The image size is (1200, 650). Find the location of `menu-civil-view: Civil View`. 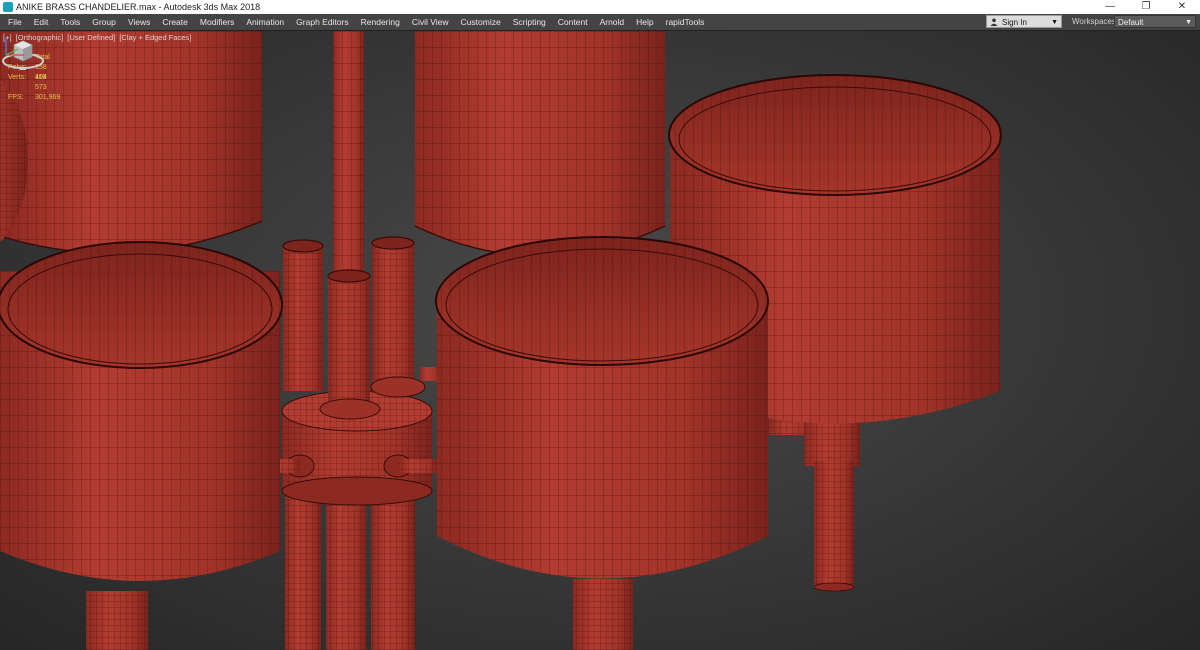

menu-civil-view: Civil View is located at coordinates (430, 22).